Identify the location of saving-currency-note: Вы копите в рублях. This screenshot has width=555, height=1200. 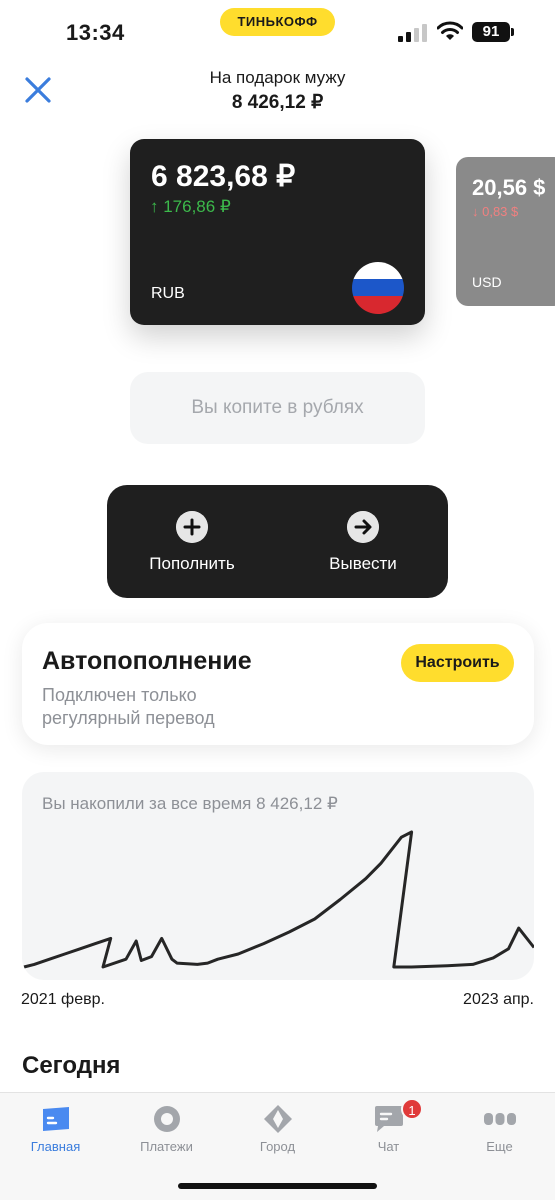
(277, 408).